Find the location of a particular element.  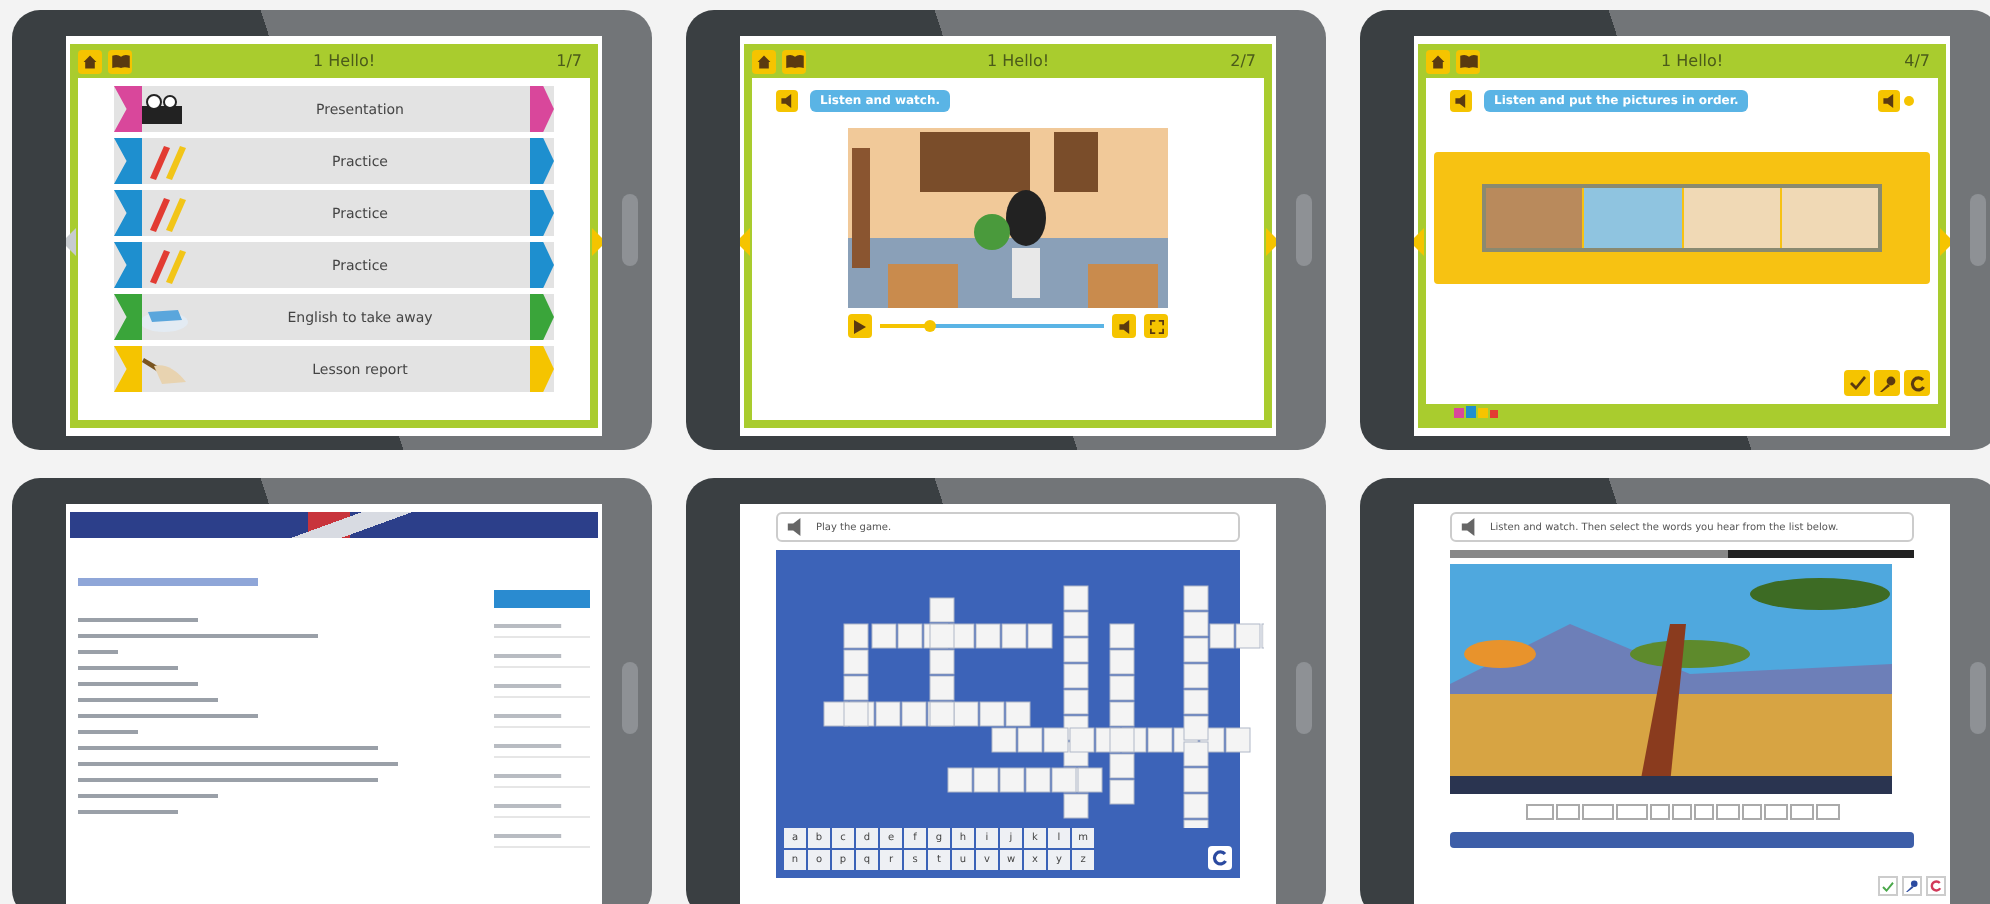

logo-drawing is located at coordinates (1476, 412).